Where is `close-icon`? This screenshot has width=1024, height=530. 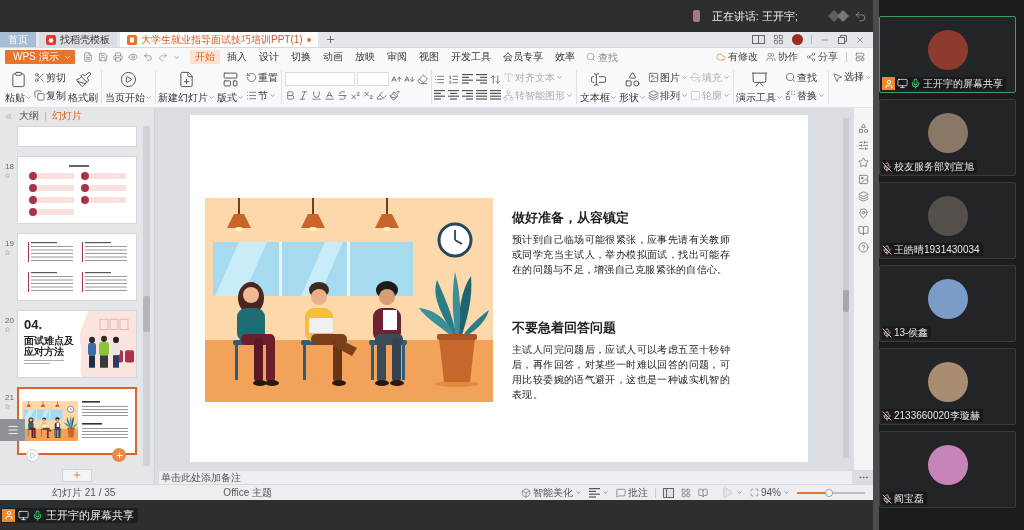
close-icon is located at coordinates (860, 39).